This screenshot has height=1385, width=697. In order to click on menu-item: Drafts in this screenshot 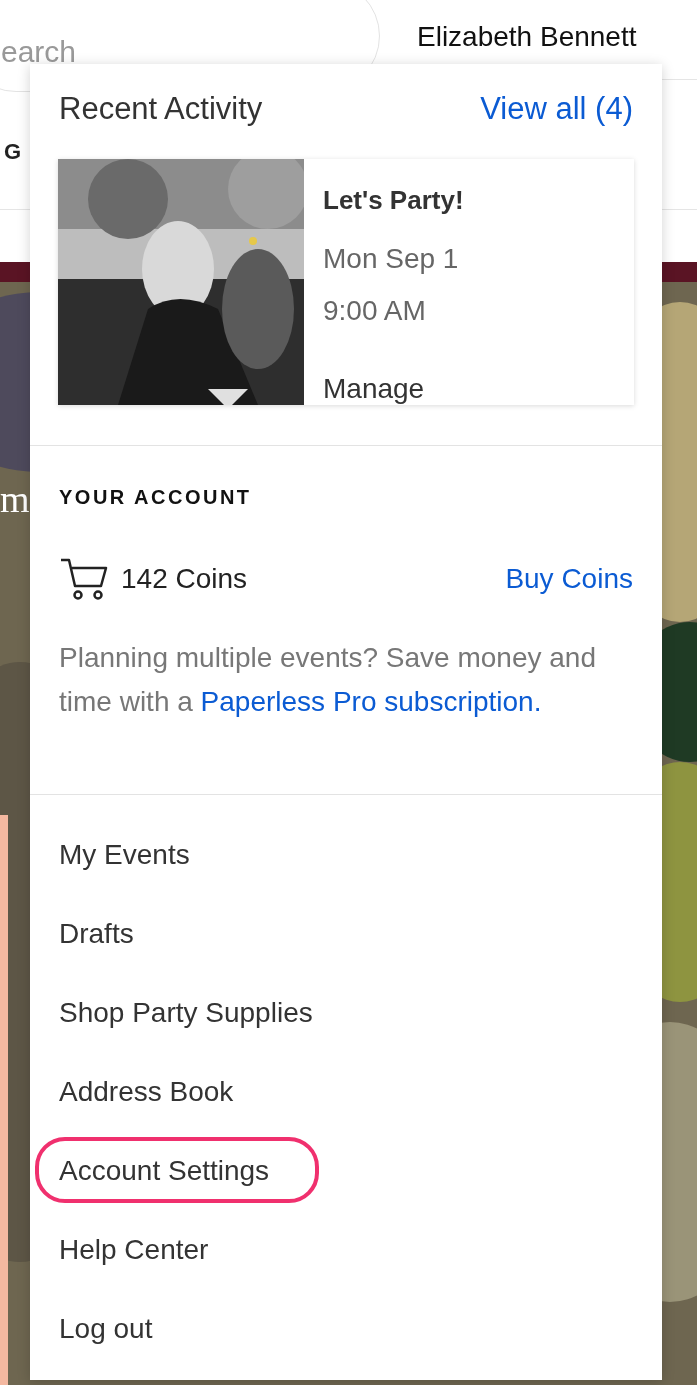, I will do `click(96, 933)`.